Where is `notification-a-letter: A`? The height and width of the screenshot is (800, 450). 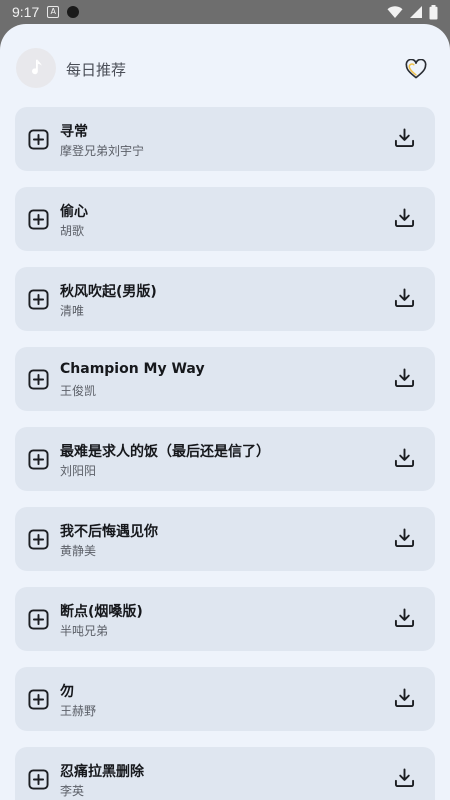 notification-a-letter: A is located at coordinates (53, 11).